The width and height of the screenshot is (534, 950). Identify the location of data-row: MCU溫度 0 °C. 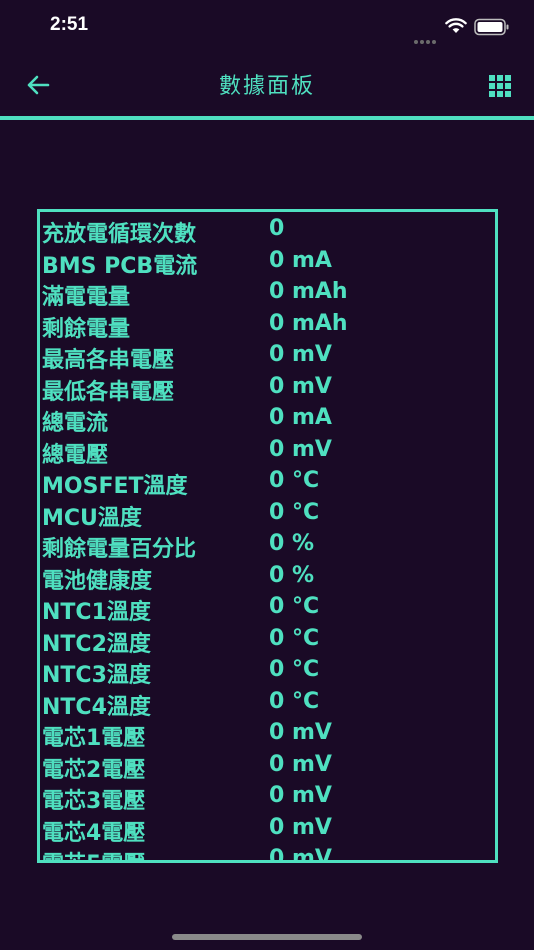
(268, 514).